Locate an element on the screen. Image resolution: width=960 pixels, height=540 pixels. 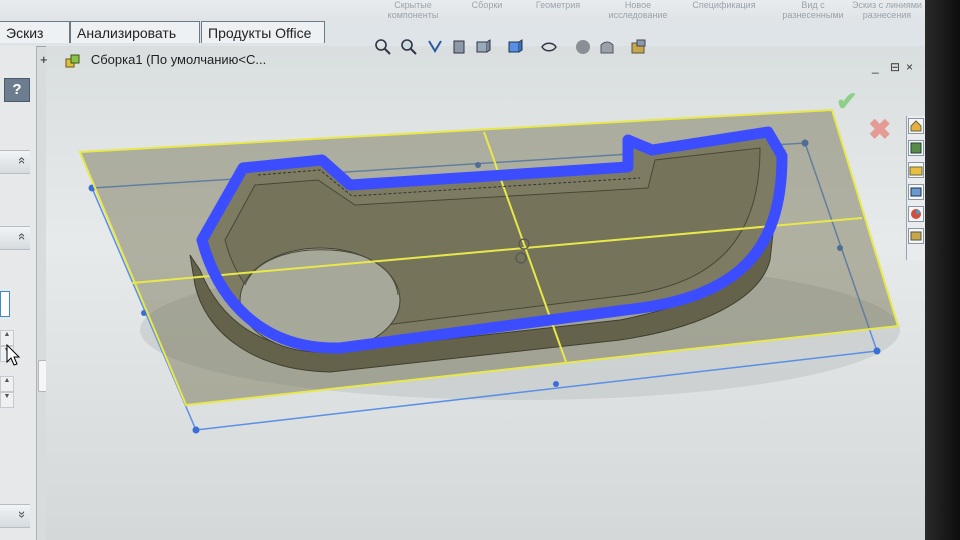
display-style-icon is located at coordinates (515, 47).